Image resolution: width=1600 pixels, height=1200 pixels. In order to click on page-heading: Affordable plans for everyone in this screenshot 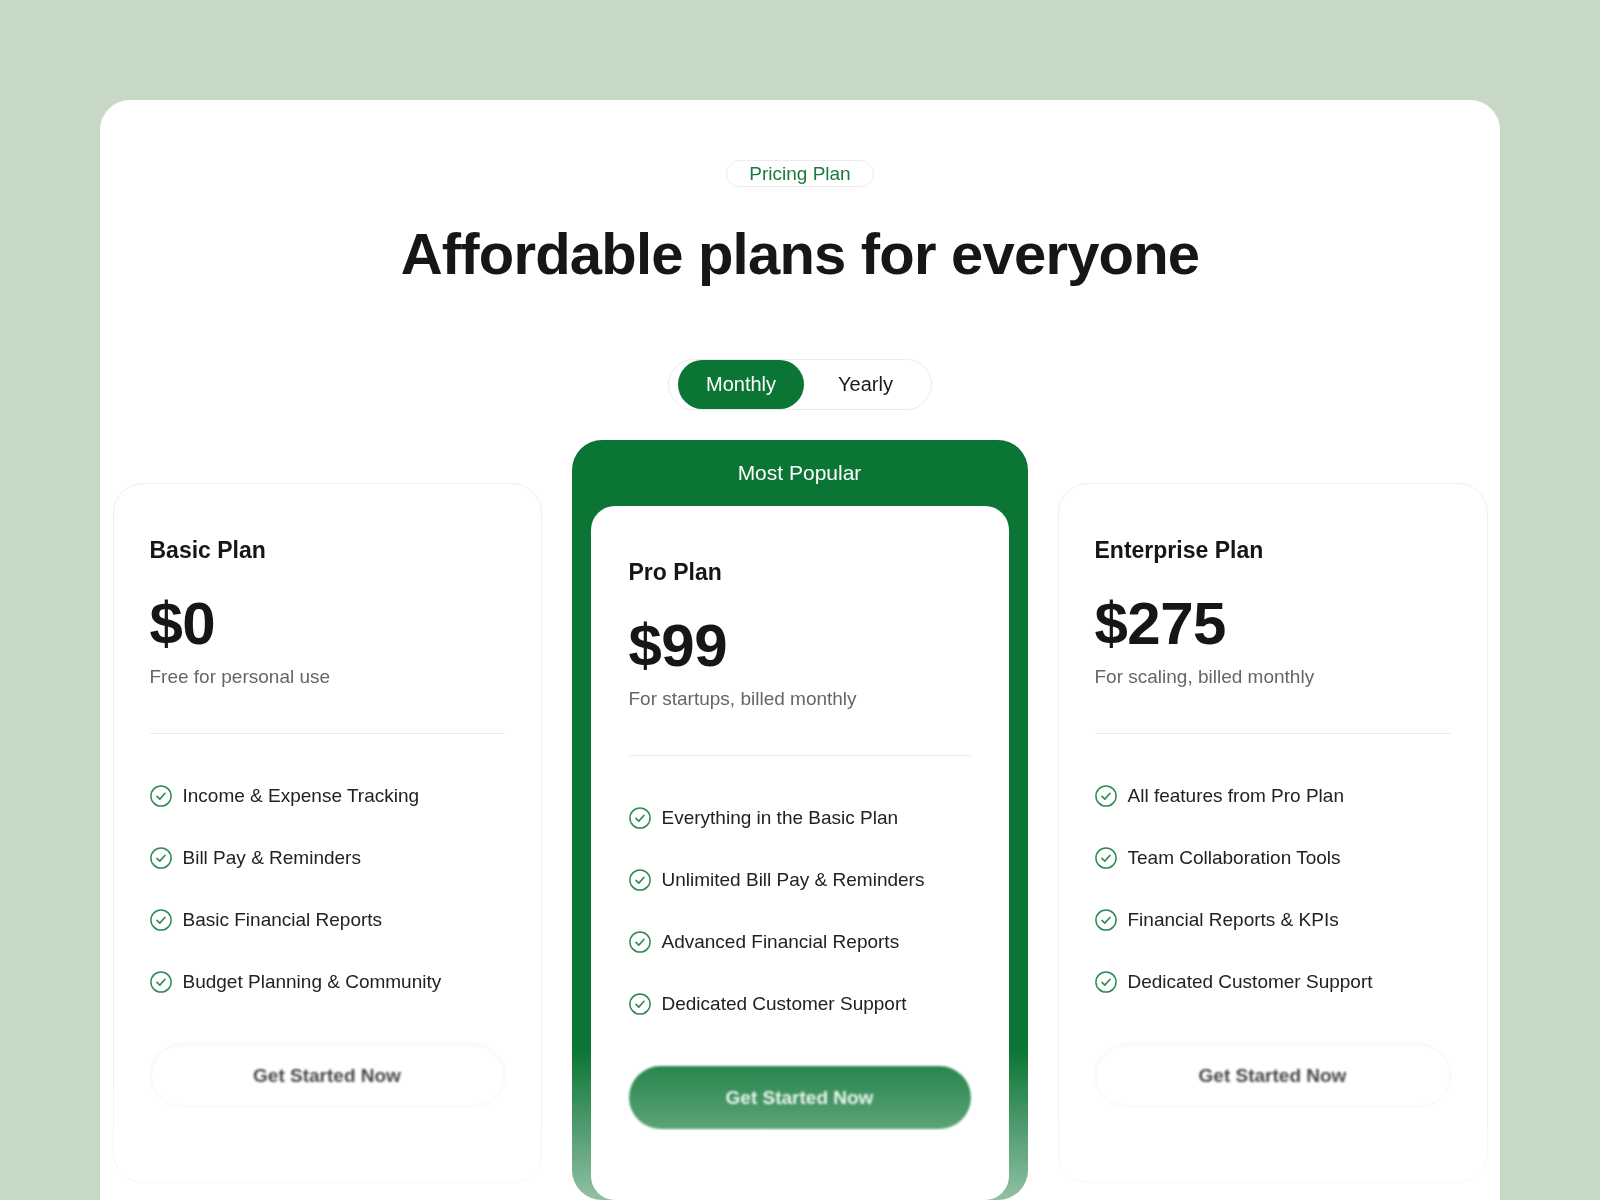, I will do `click(800, 254)`.